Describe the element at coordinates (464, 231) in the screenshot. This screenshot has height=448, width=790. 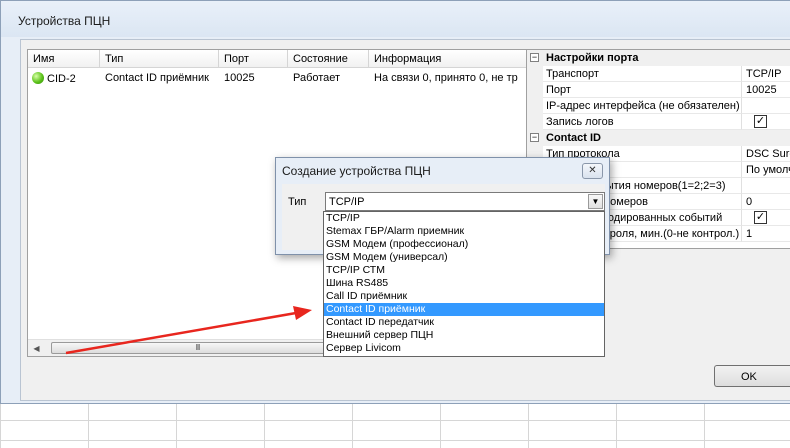
I see `dropdown-item-stemax: Stemax ГБР/Alarm приемник` at that location.